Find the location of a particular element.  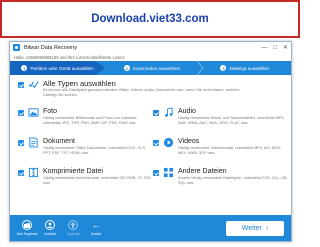

contact-button: Kontakt is located at coordinates (50, 228).